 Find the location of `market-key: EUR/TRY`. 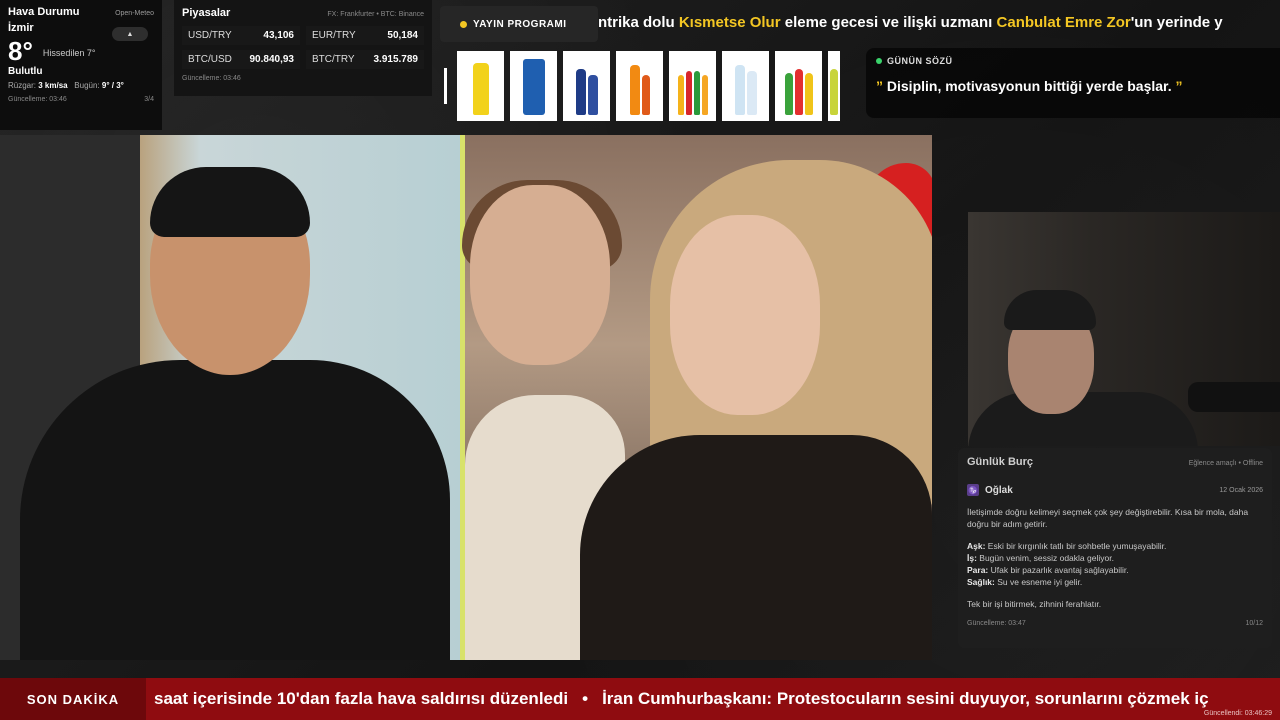

market-key: EUR/TRY is located at coordinates (334, 35).